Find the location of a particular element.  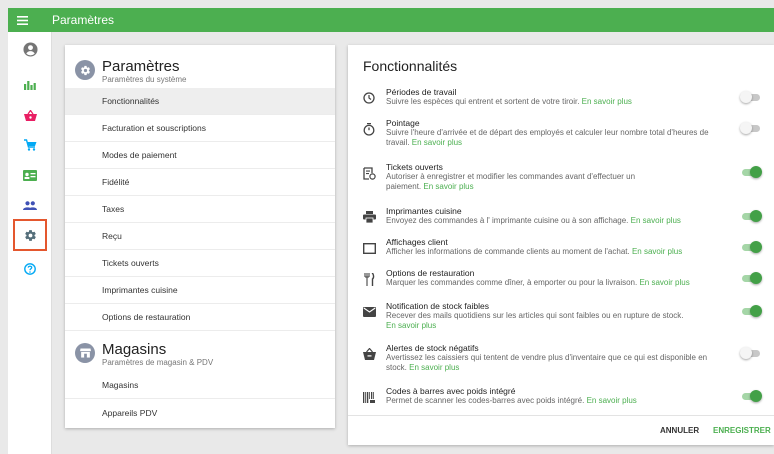

open-tickets-icon is located at coordinates (369, 173).